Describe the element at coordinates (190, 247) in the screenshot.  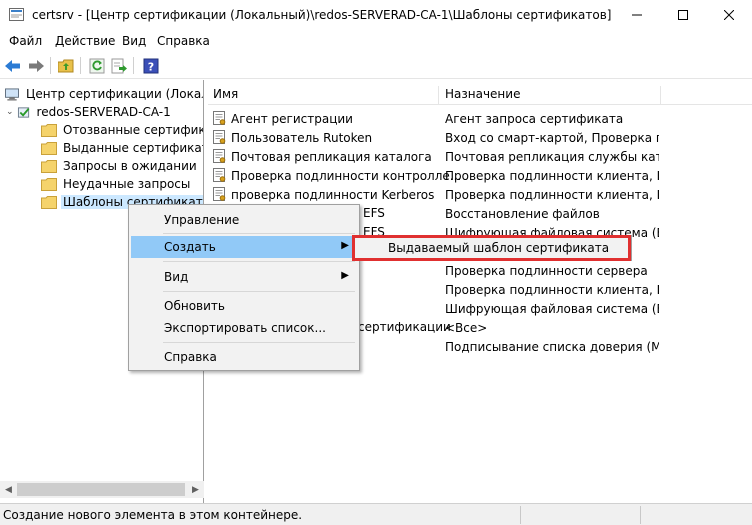
I see `ctx-label: Создать` at that location.